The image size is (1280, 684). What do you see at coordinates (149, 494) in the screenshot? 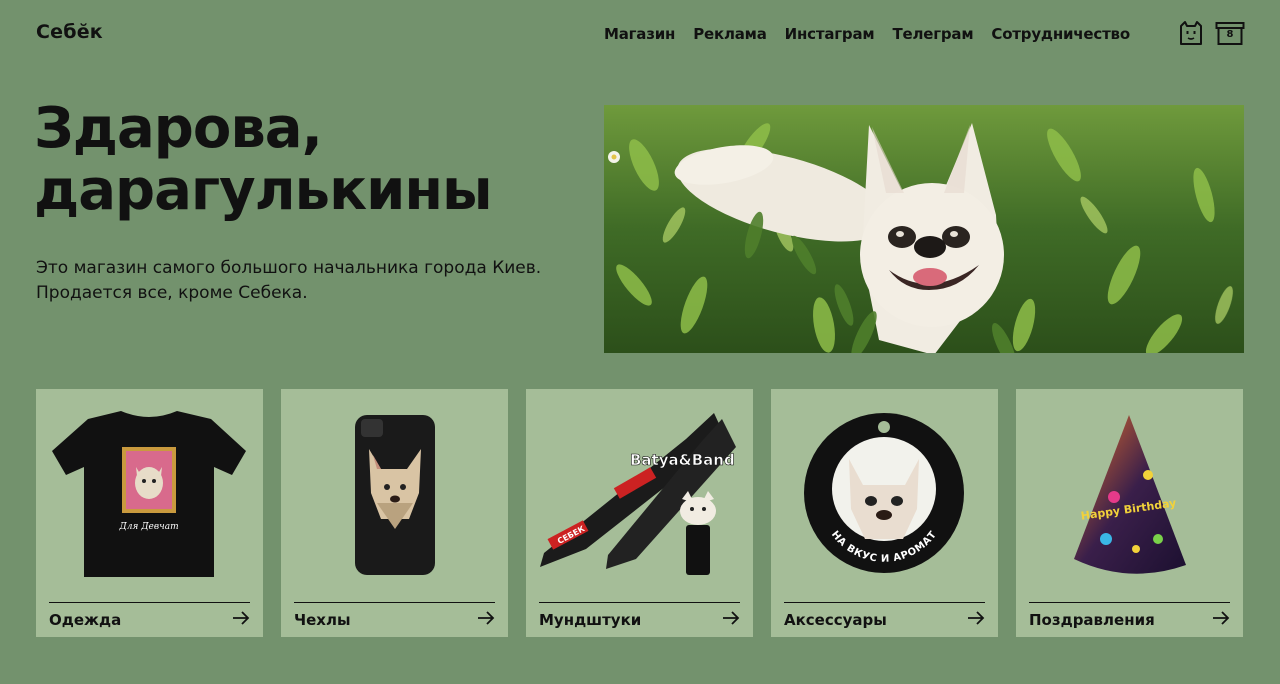
I see `tshirt-image: Для Девчат` at bounding box center [149, 494].